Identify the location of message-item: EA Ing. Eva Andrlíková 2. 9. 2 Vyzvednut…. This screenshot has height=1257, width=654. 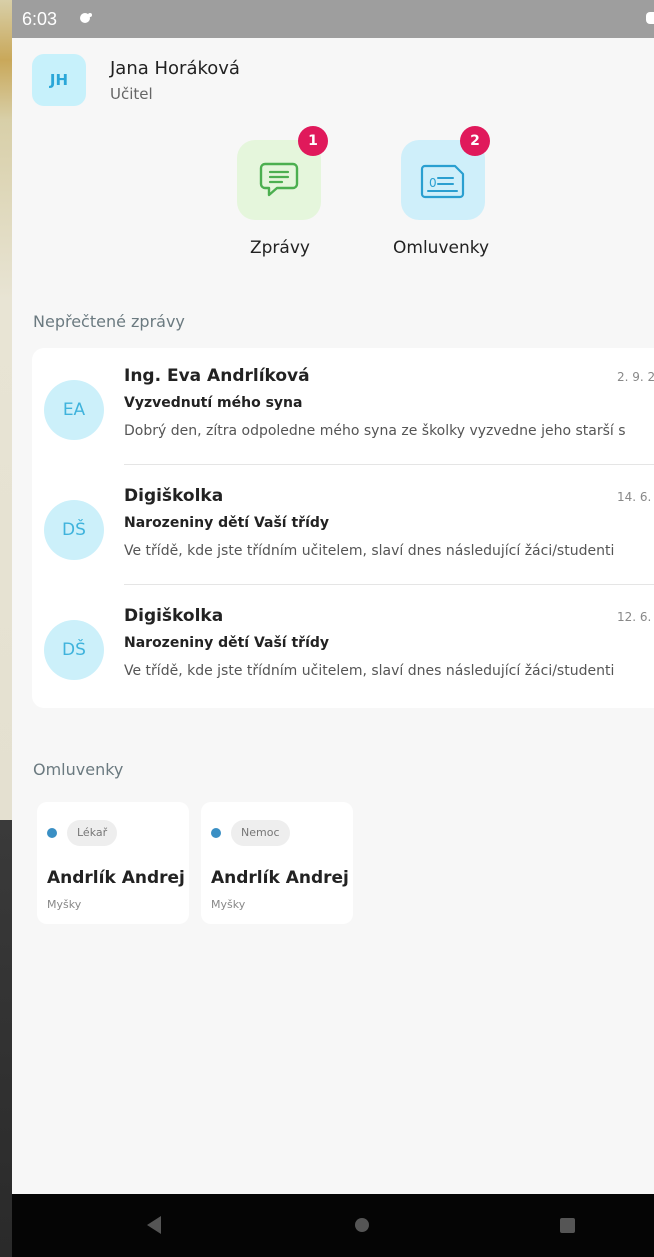
(343, 407).